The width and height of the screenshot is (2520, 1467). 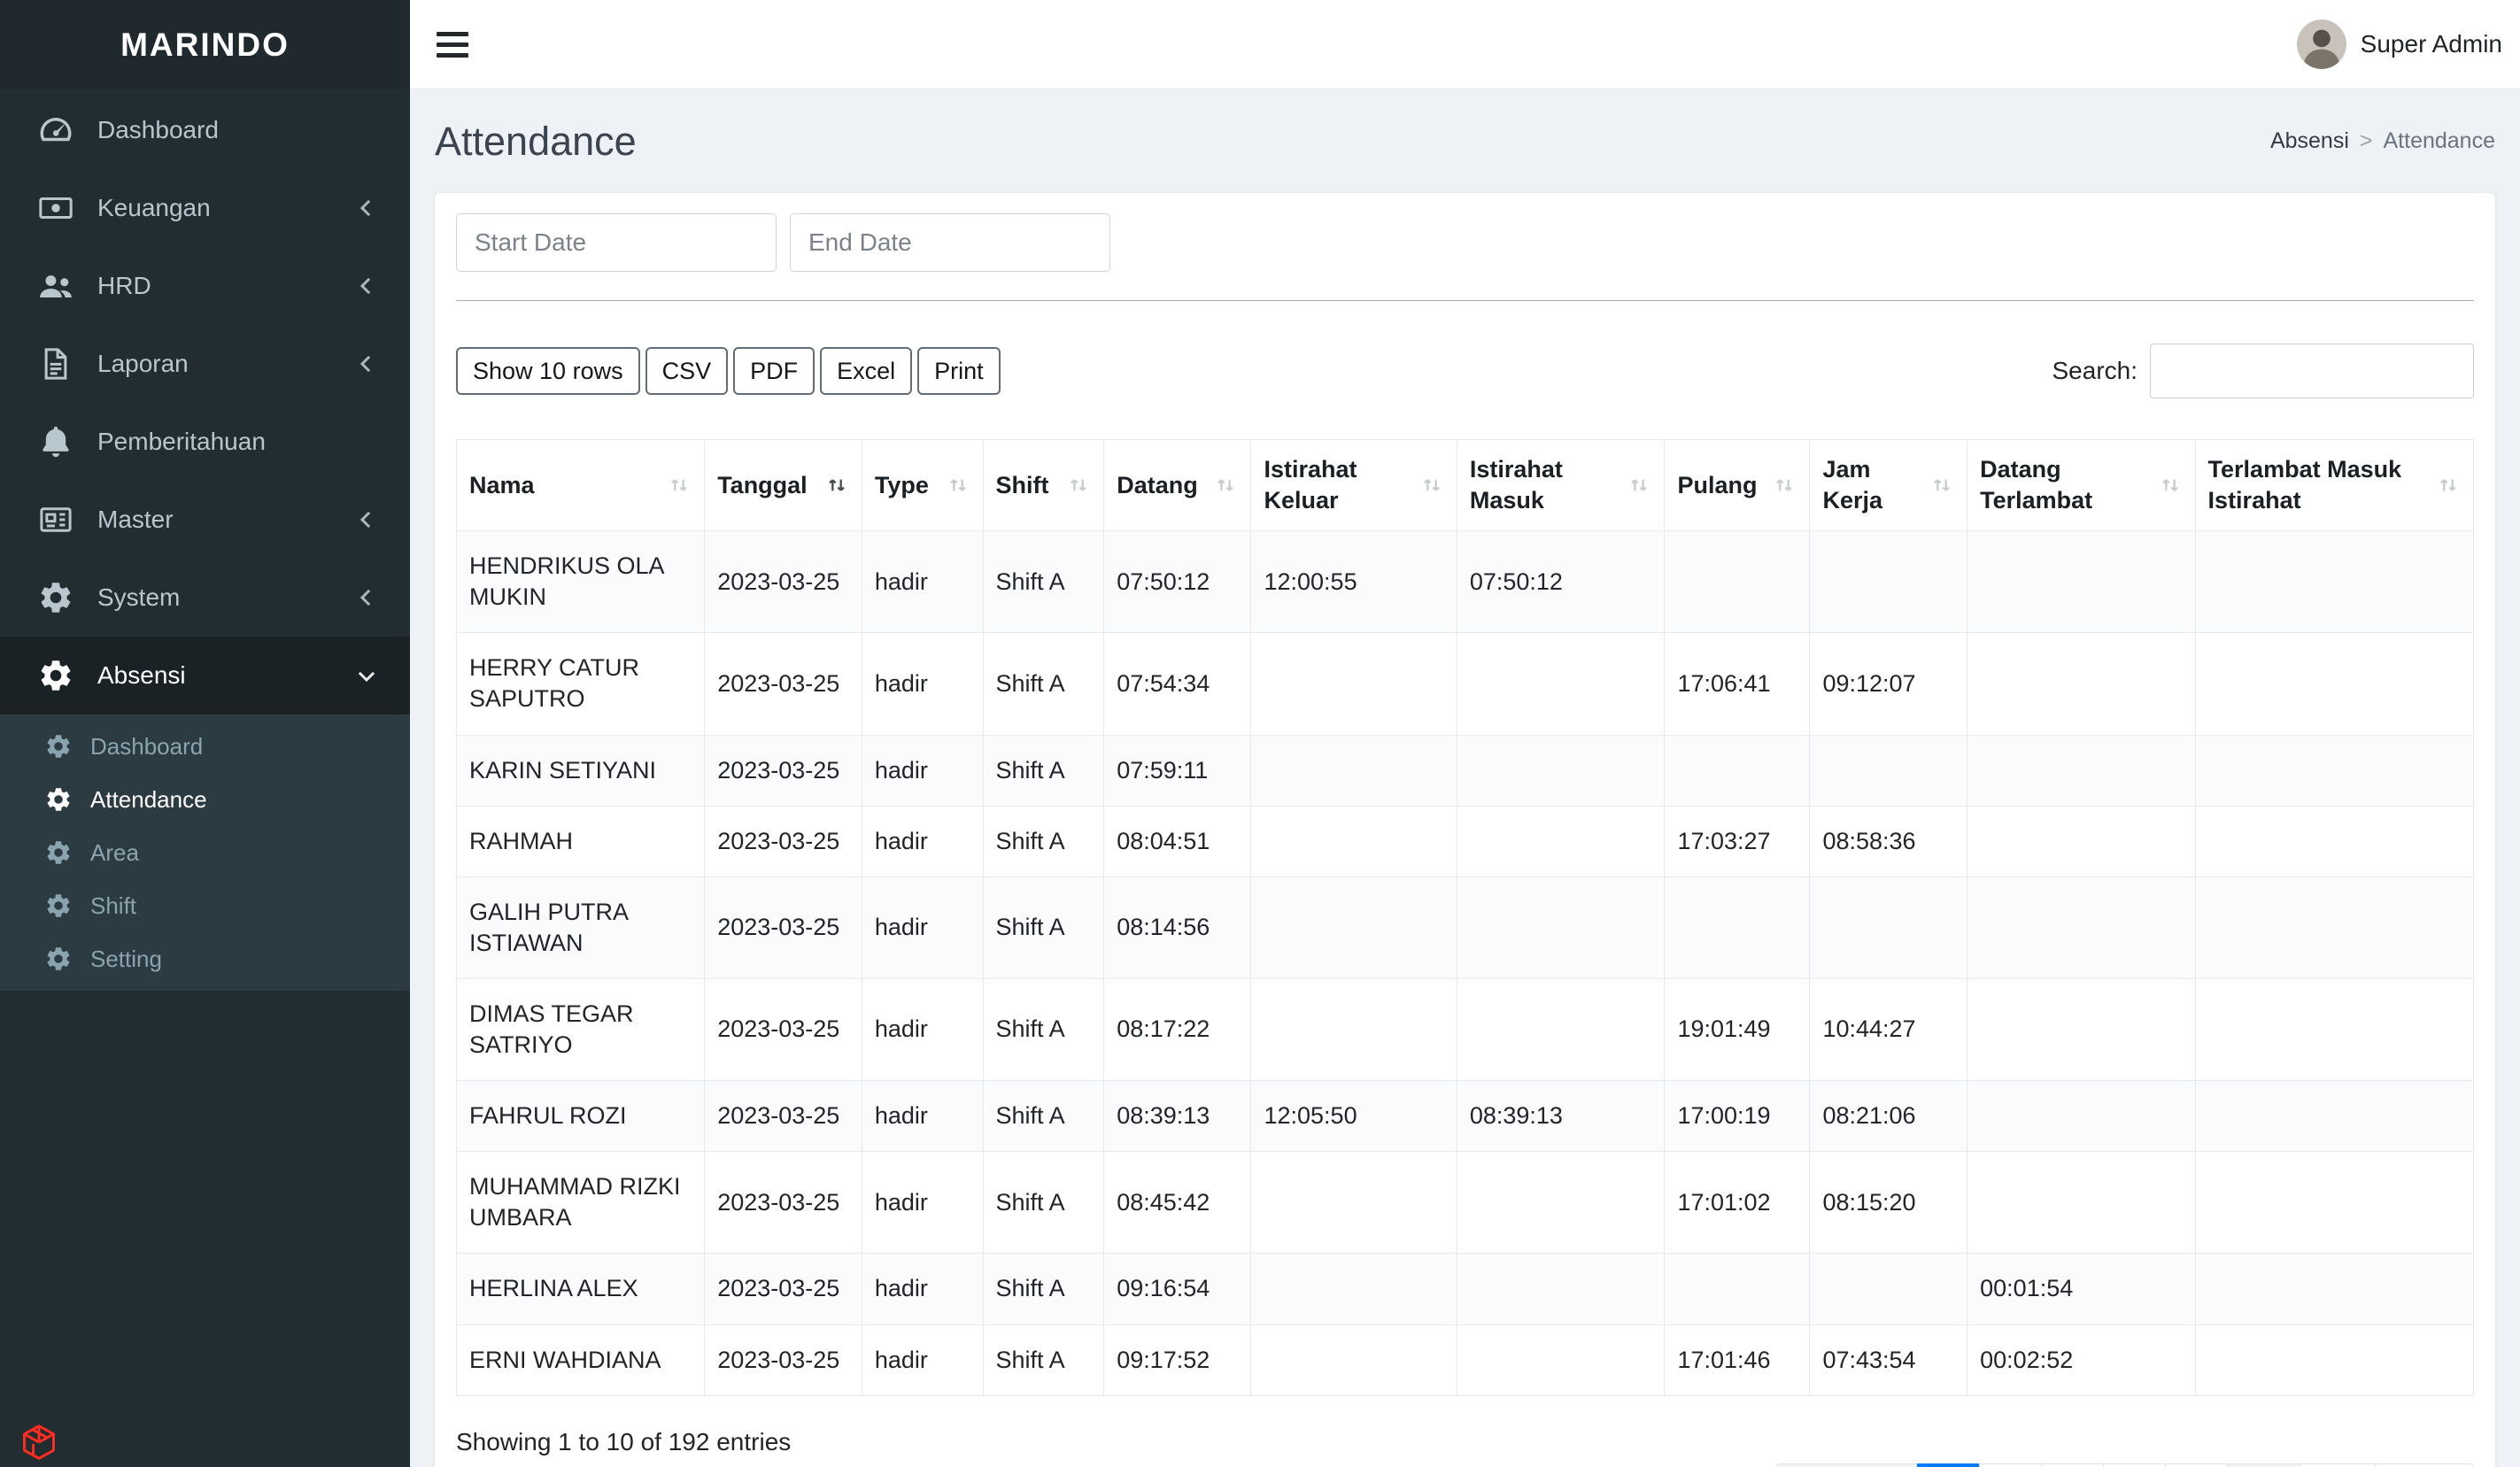 What do you see at coordinates (205, 286) in the screenshot?
I see `sidebar-item-hrd: HRD` at bounding box center [205, 286].